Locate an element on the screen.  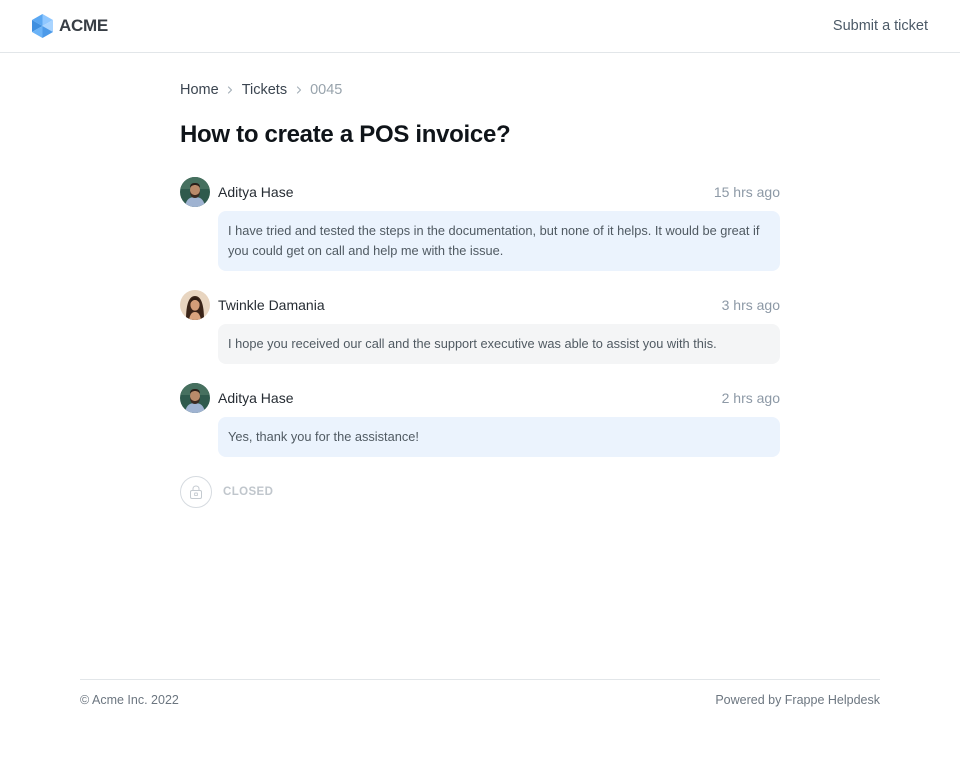
brand-home-link: ACME is located at coordinates (70, 26).